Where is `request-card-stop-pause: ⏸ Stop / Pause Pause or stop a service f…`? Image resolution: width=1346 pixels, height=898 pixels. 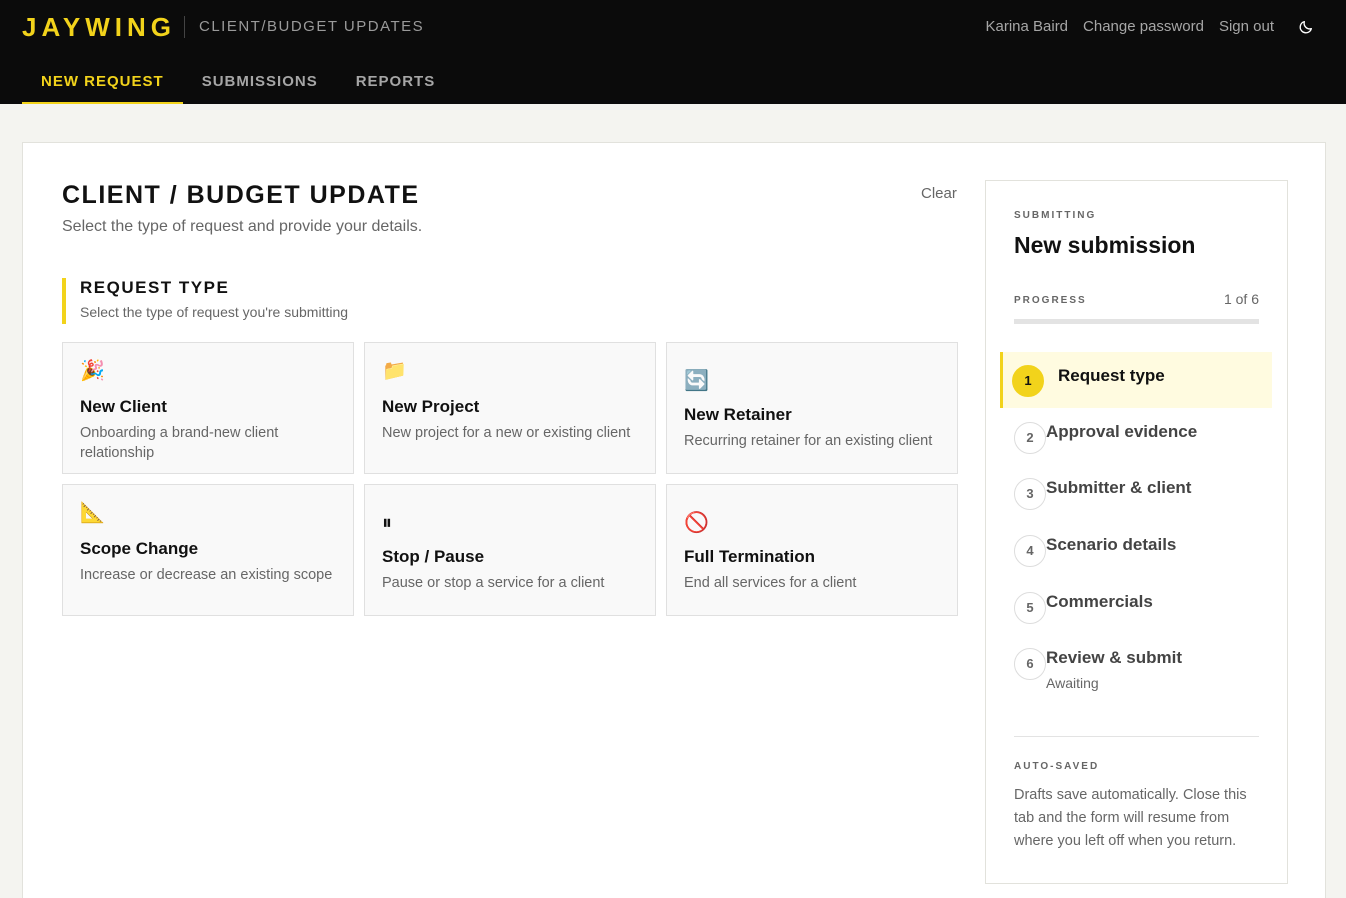 request-card-stop-pause: ⏸ Stop / Pause Pause or stop a service f… is located at coordinates (510, 550).